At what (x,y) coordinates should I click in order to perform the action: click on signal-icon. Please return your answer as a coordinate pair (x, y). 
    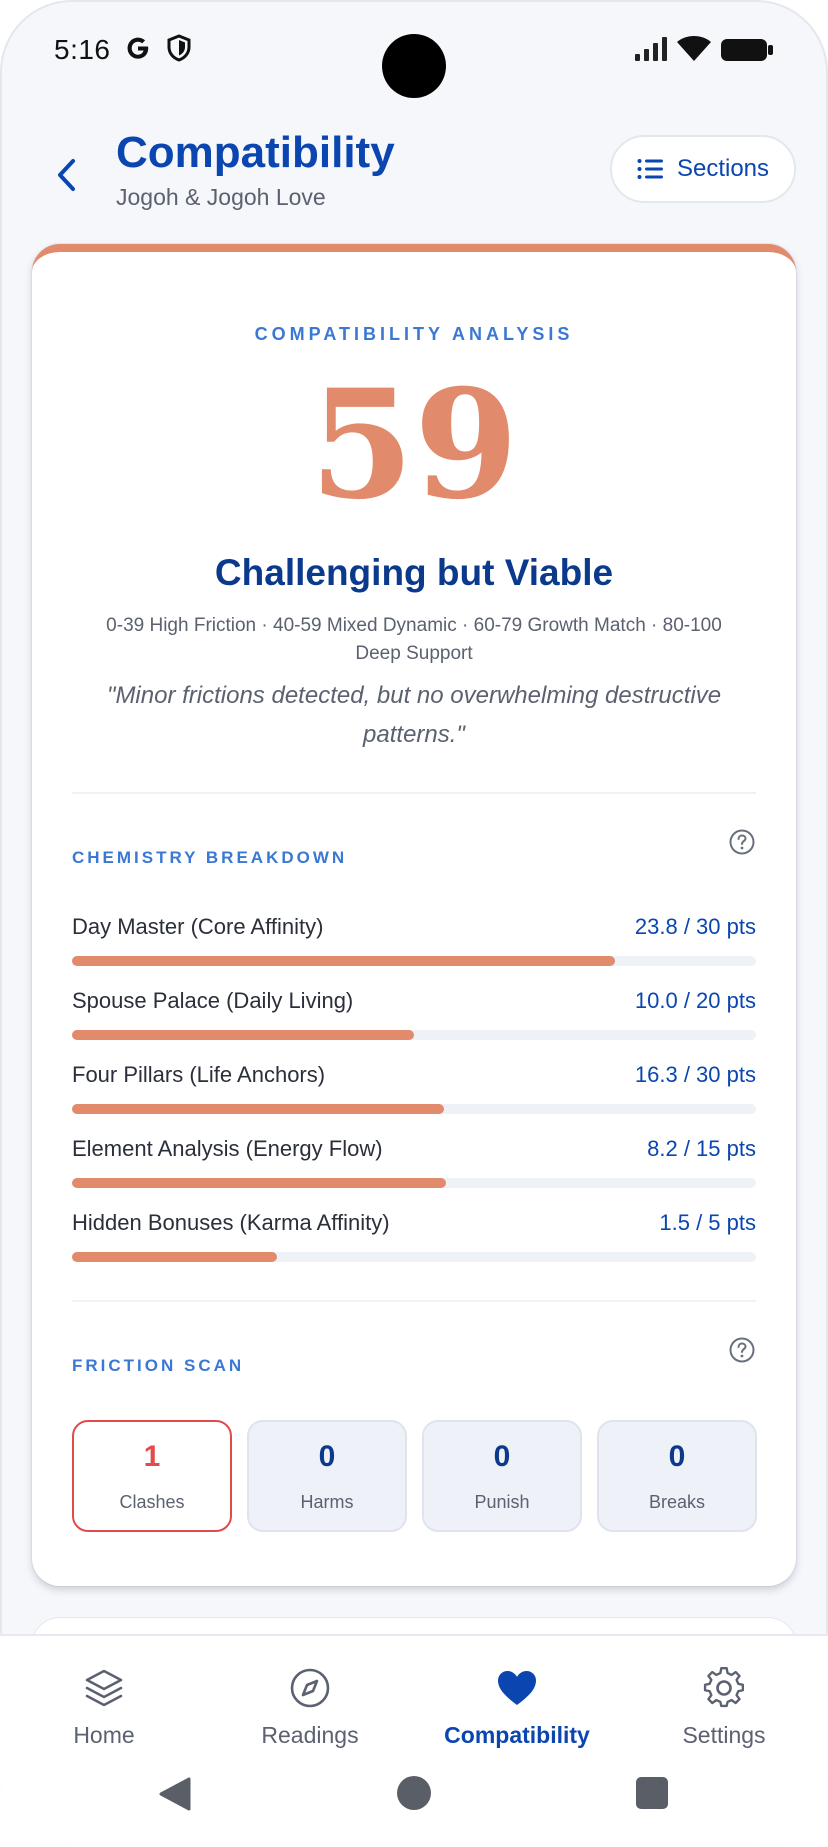
    Looking at the image, I should click on (651, 49).